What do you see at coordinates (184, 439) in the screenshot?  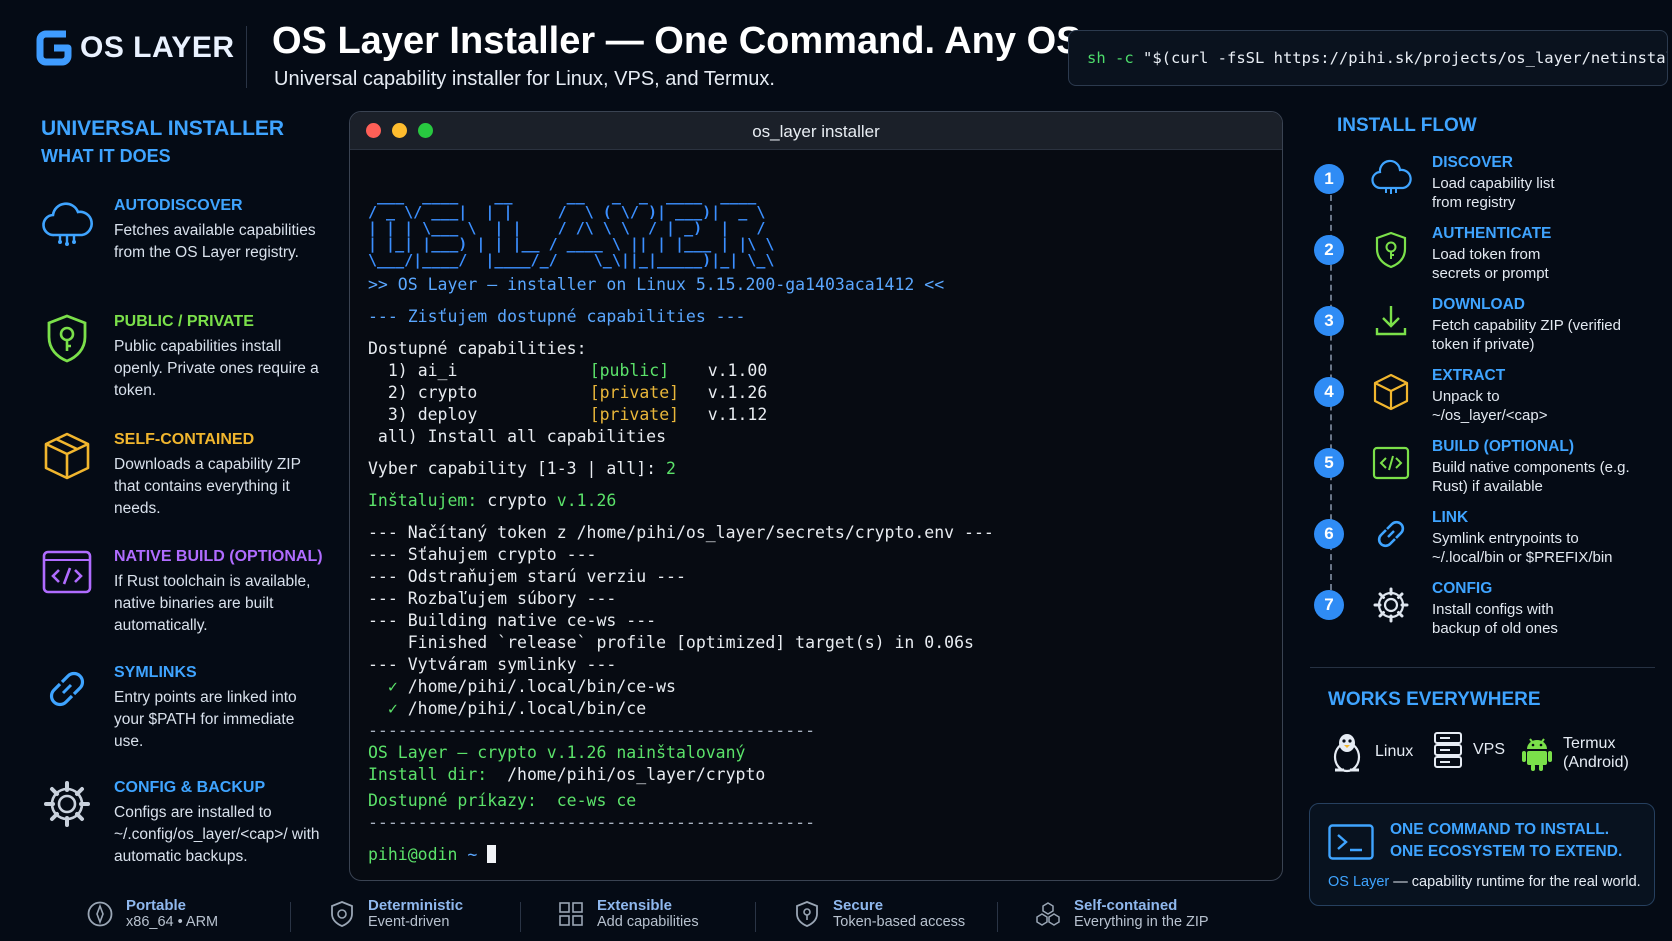 I see `feature-title: SELF-CONTAINED` at bounding box center [184, 439].